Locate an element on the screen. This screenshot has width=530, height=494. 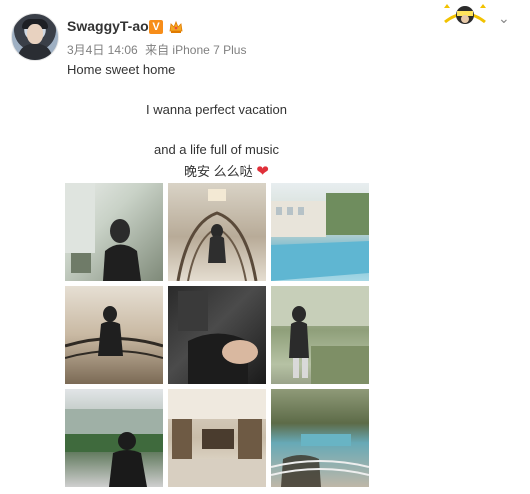
staircase-figure-icon is located at coordinates (217, 235).